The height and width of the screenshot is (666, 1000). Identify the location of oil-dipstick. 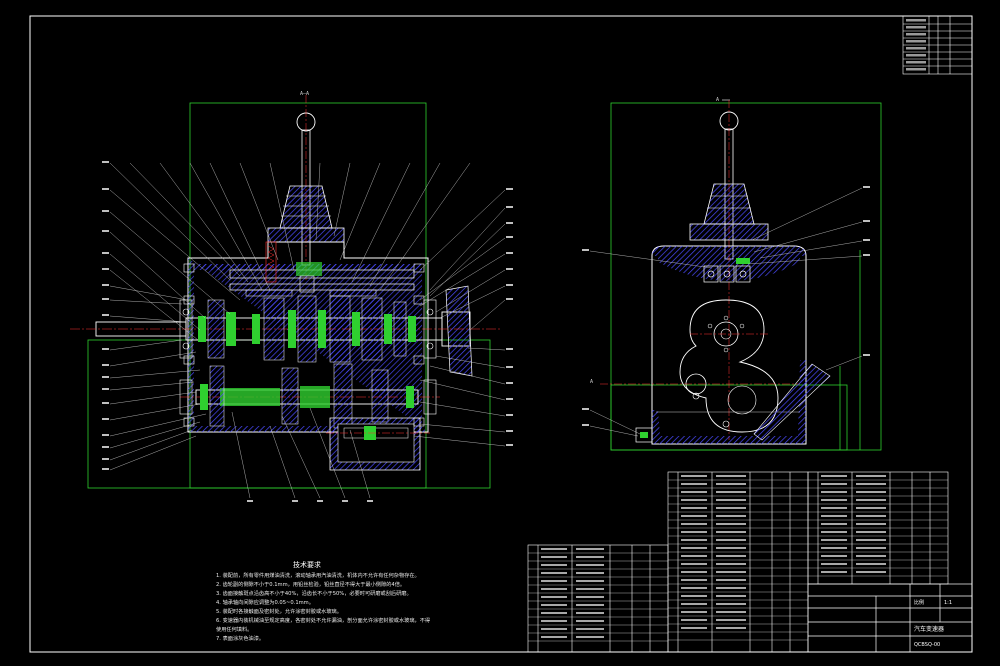
(792, 402).